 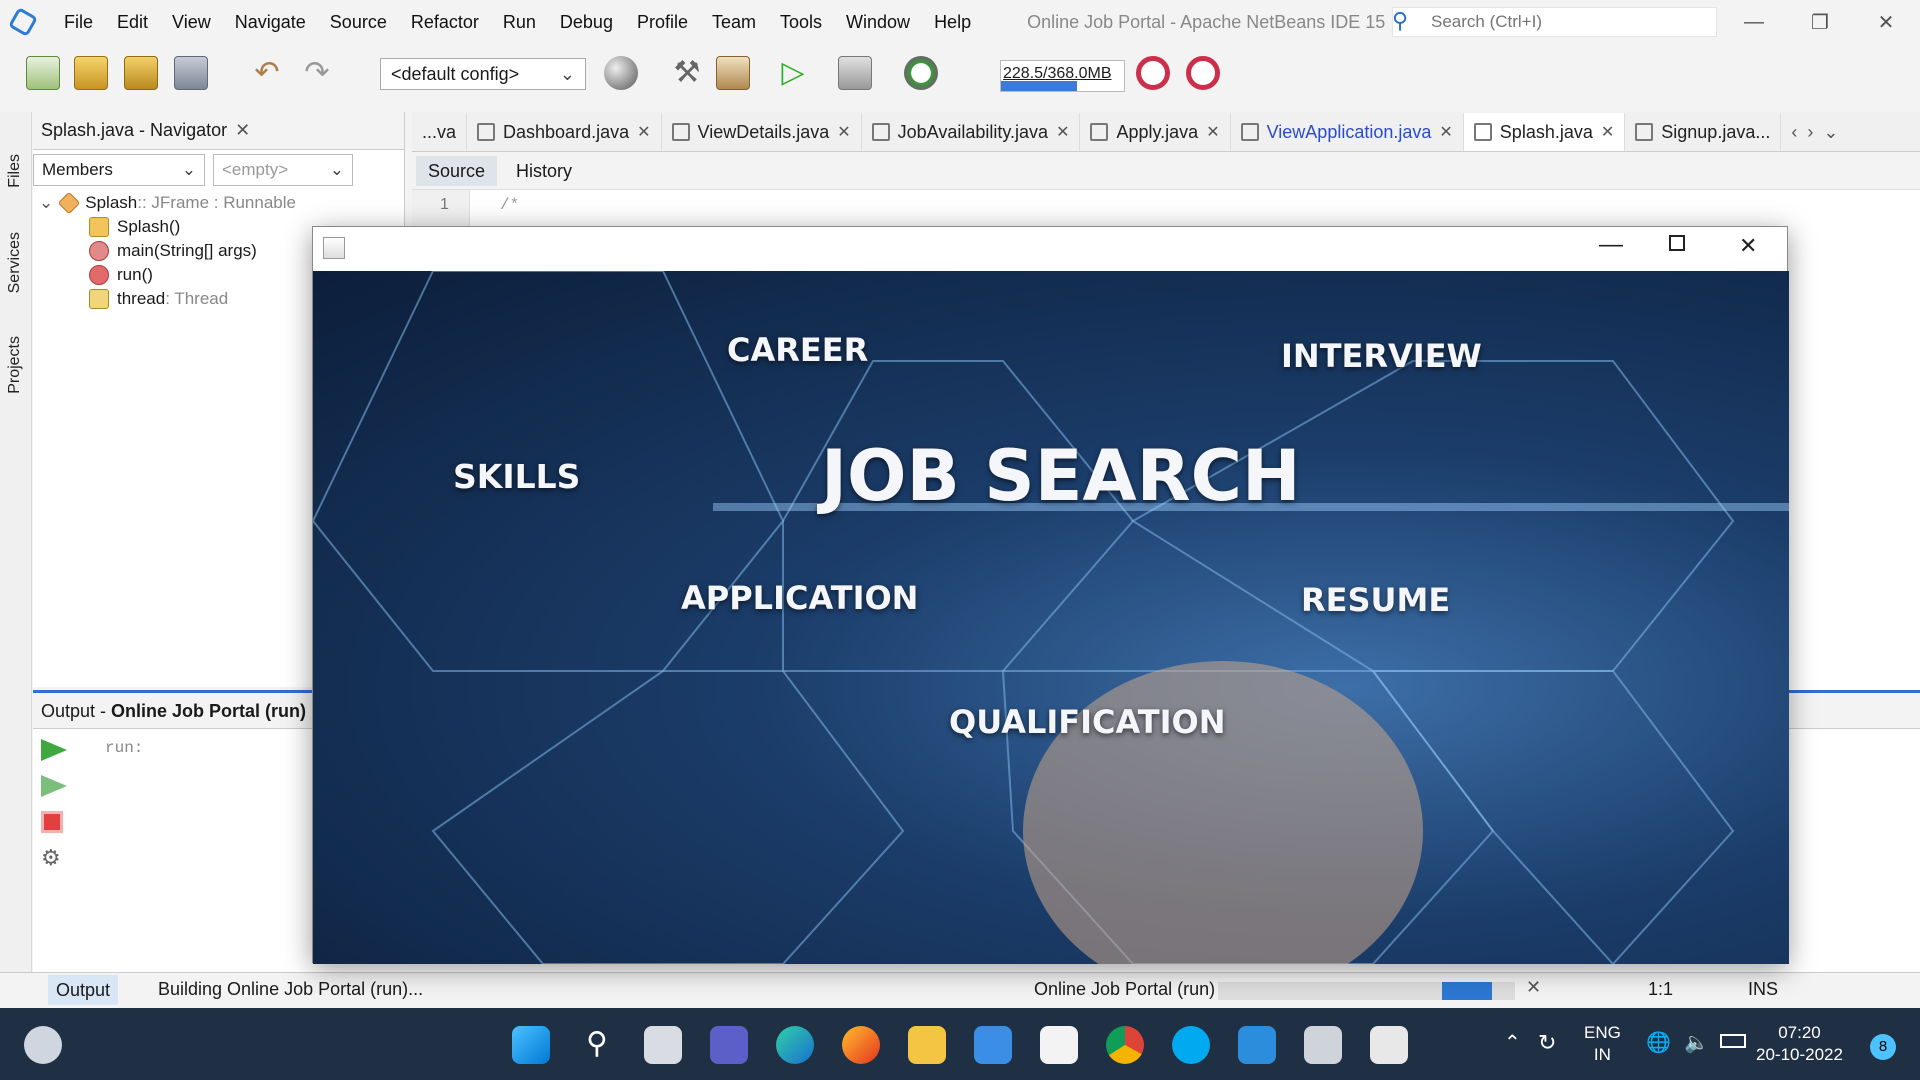 I want to click on menu-debug: Debug, so click(x=586, y=22).